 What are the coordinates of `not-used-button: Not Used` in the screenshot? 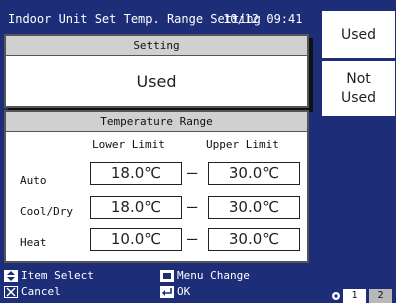 It's located at (358, 88).